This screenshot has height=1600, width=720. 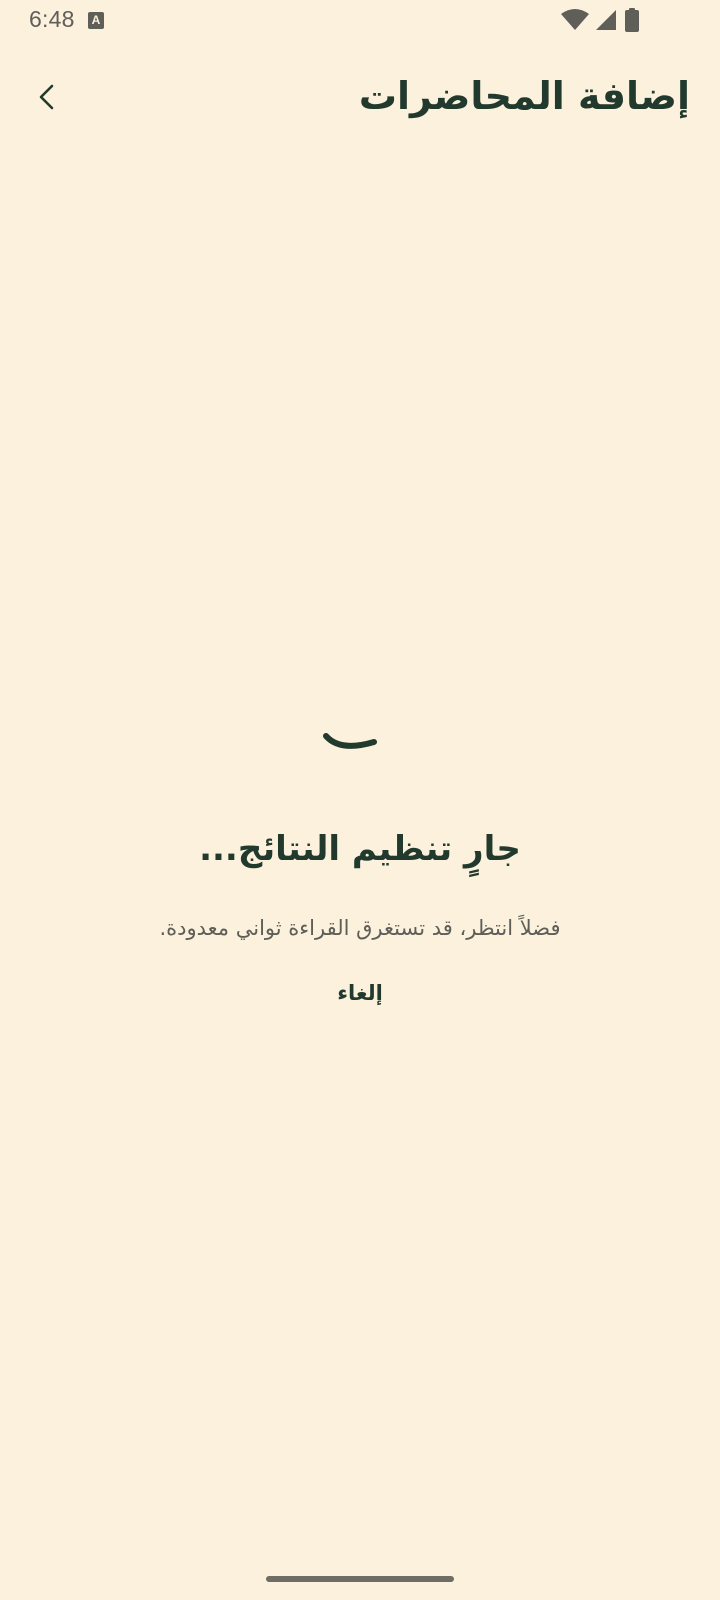 I want to click on chevron-left-icon, so click(x=46, y=97).